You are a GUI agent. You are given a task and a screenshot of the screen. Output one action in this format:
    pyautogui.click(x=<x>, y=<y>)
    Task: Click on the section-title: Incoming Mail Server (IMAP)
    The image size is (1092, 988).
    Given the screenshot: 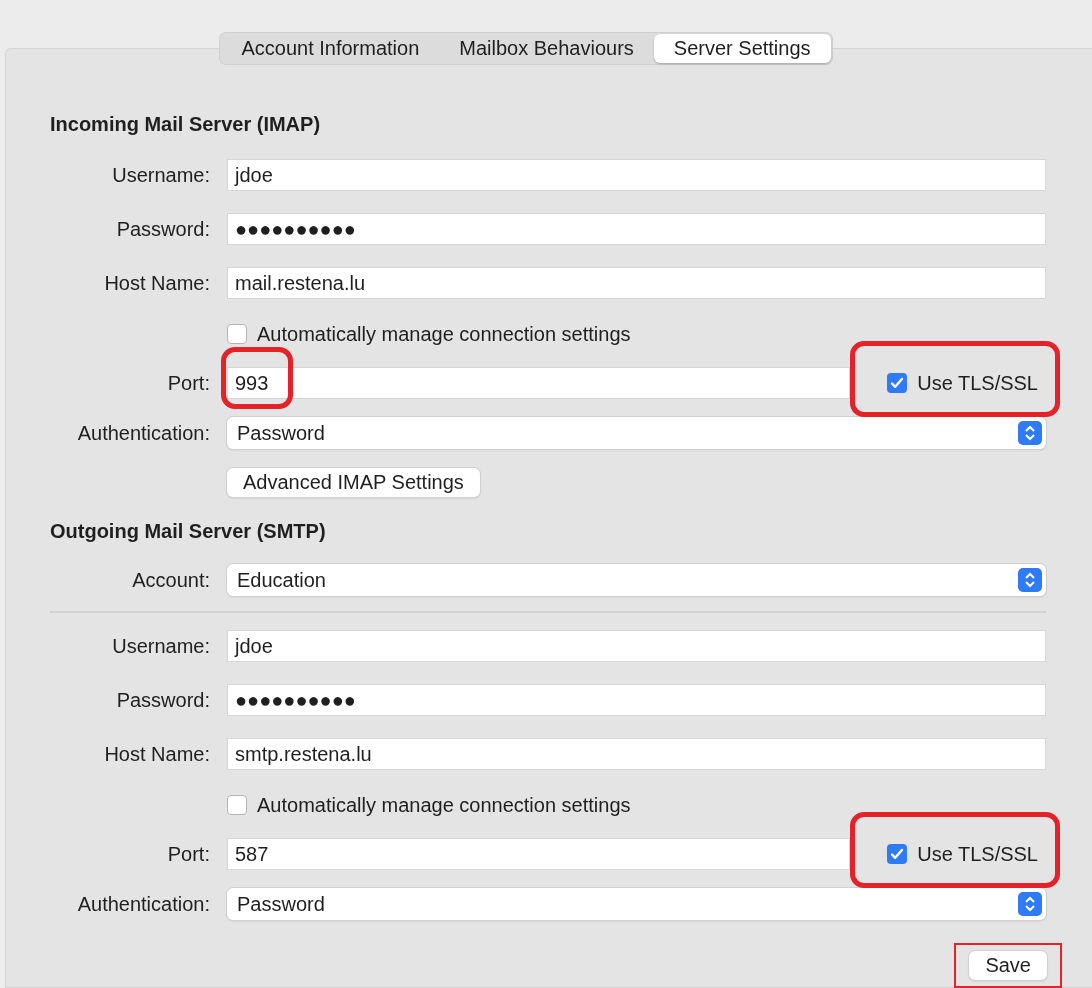 What is the action you would take?
    pyautogui.click(x=186, y=124)
    